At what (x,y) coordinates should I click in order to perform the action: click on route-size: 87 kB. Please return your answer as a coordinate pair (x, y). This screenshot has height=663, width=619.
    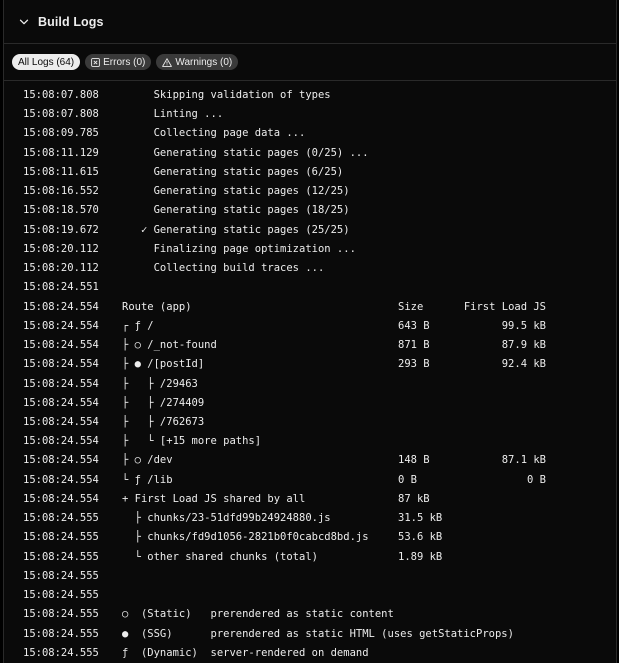
    Looking at the image, I should click on (414, 498).